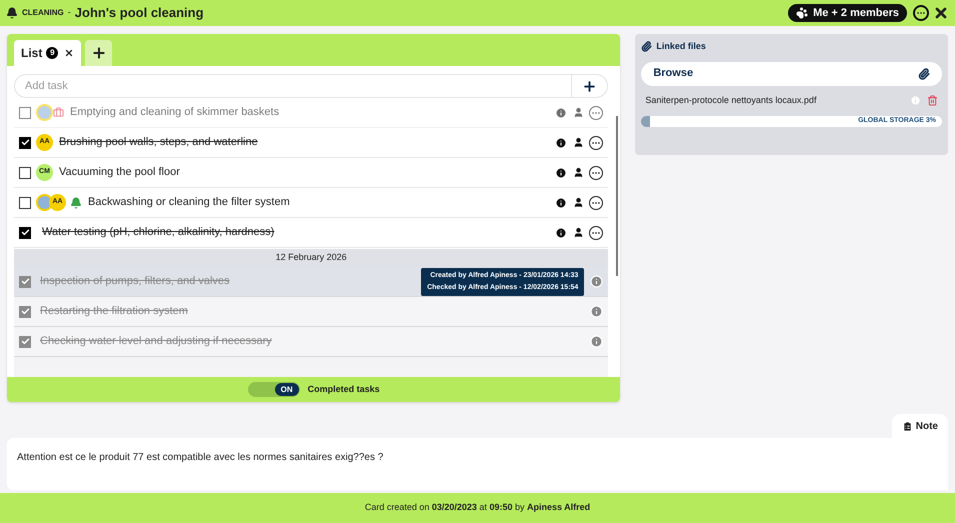 This screenshot has height=523, width=955. What do you see at coordinates (58, 112) in the screenshot?
I see `toolbox-icon` at bounding box center [58, 112].